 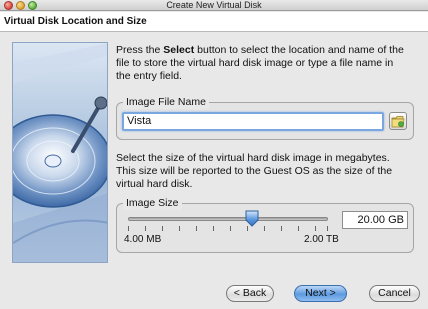 I want to click on slider-max-label: 2.00 TB, so click(x=321, y=239).